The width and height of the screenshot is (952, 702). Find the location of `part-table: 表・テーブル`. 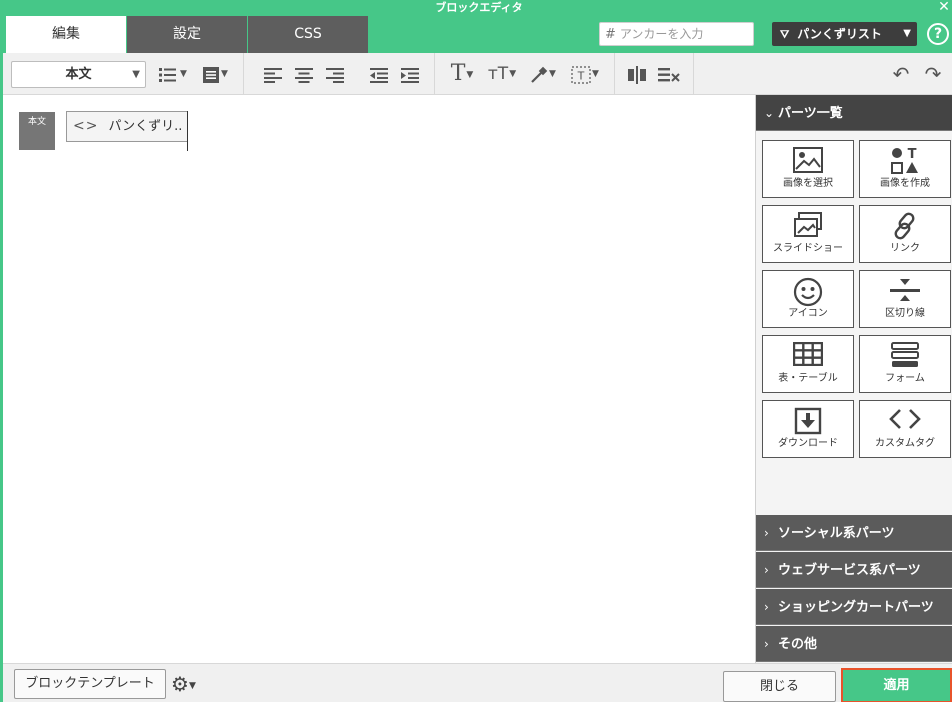

part-table: 表・テーブル is located at coordinates (808, 364).